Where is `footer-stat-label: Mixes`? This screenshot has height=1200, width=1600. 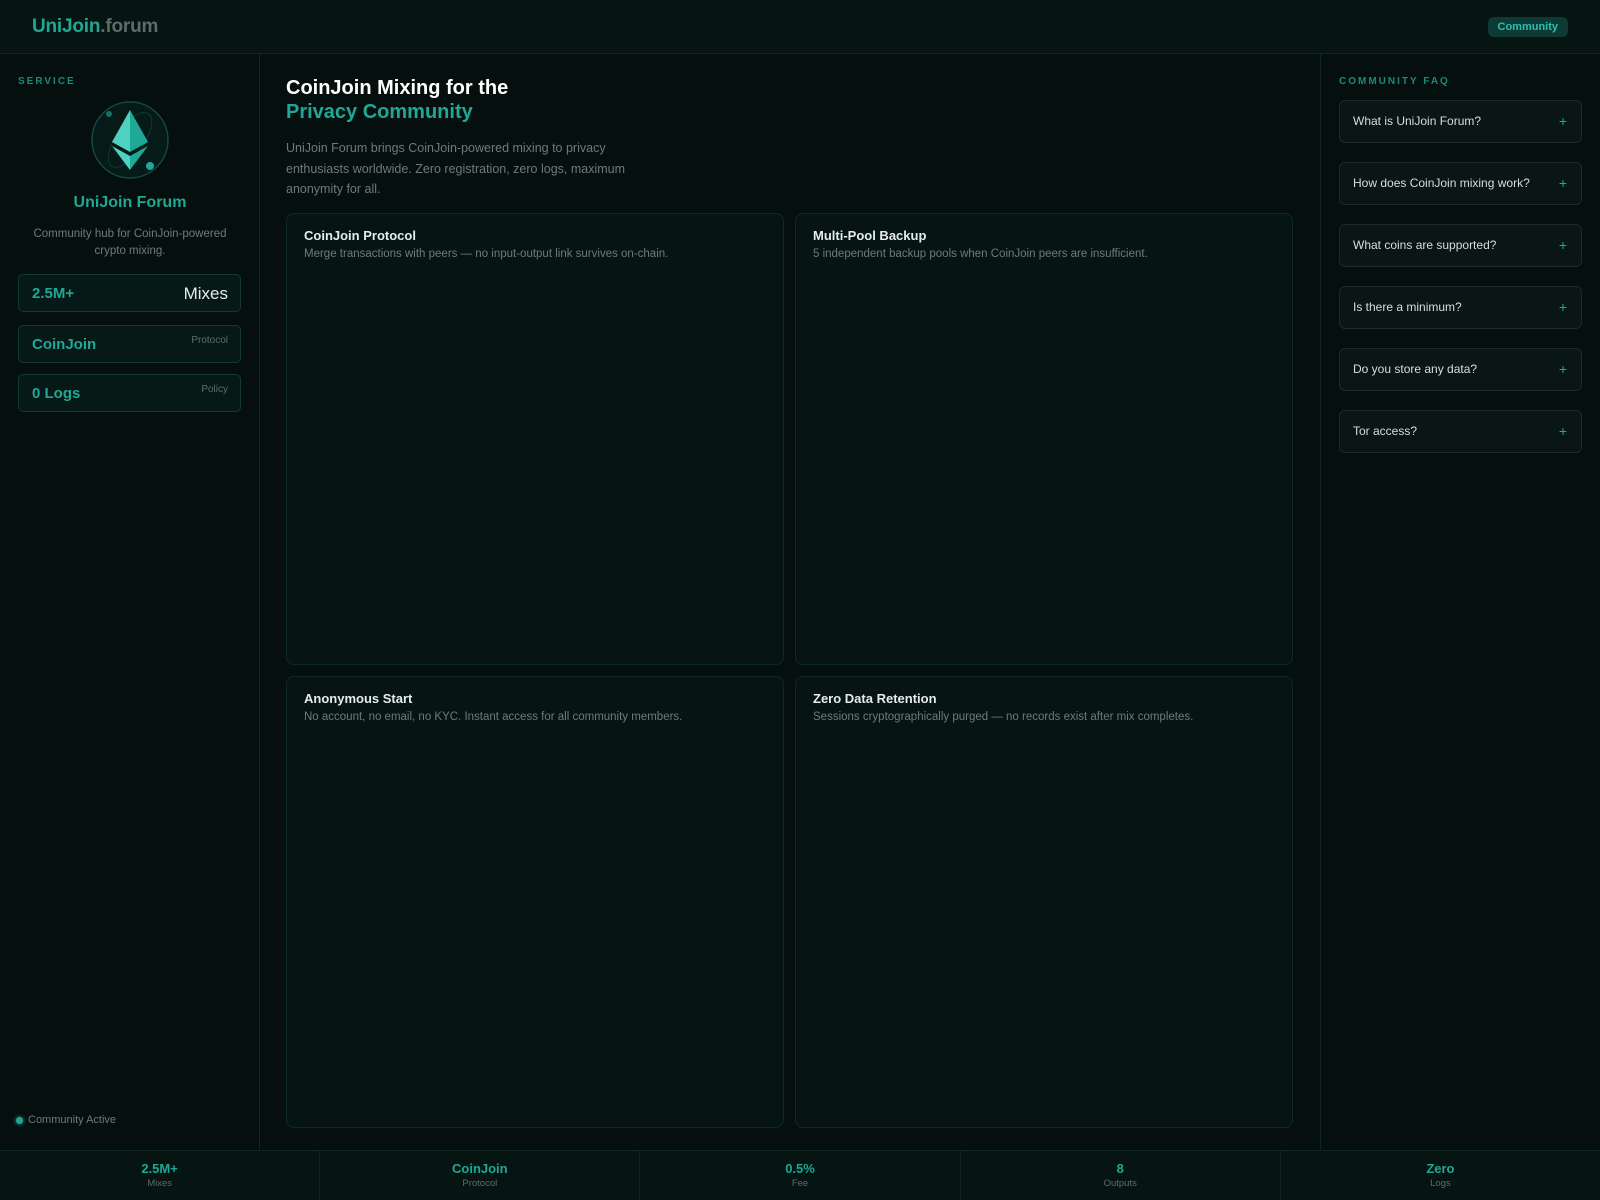
footer-stat-label: Mixes is located at coordinates (159, 1183).